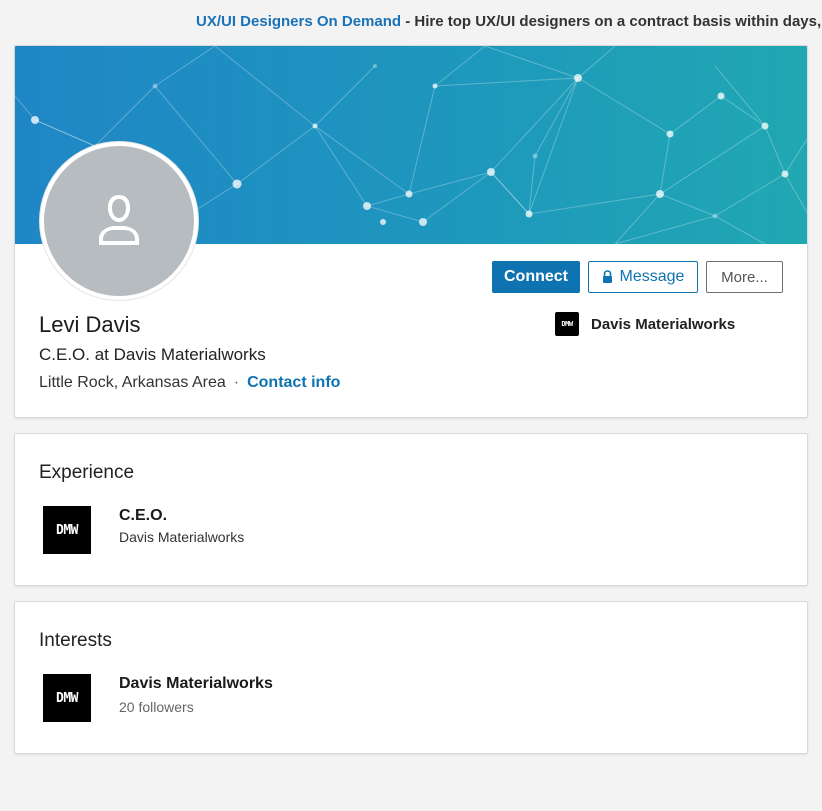  What do you see at coordinates (152, 354) in the screenshot?
I see `profile-headline: C.E.O. at Davis Materialworks` at bounding box center [152, 354].